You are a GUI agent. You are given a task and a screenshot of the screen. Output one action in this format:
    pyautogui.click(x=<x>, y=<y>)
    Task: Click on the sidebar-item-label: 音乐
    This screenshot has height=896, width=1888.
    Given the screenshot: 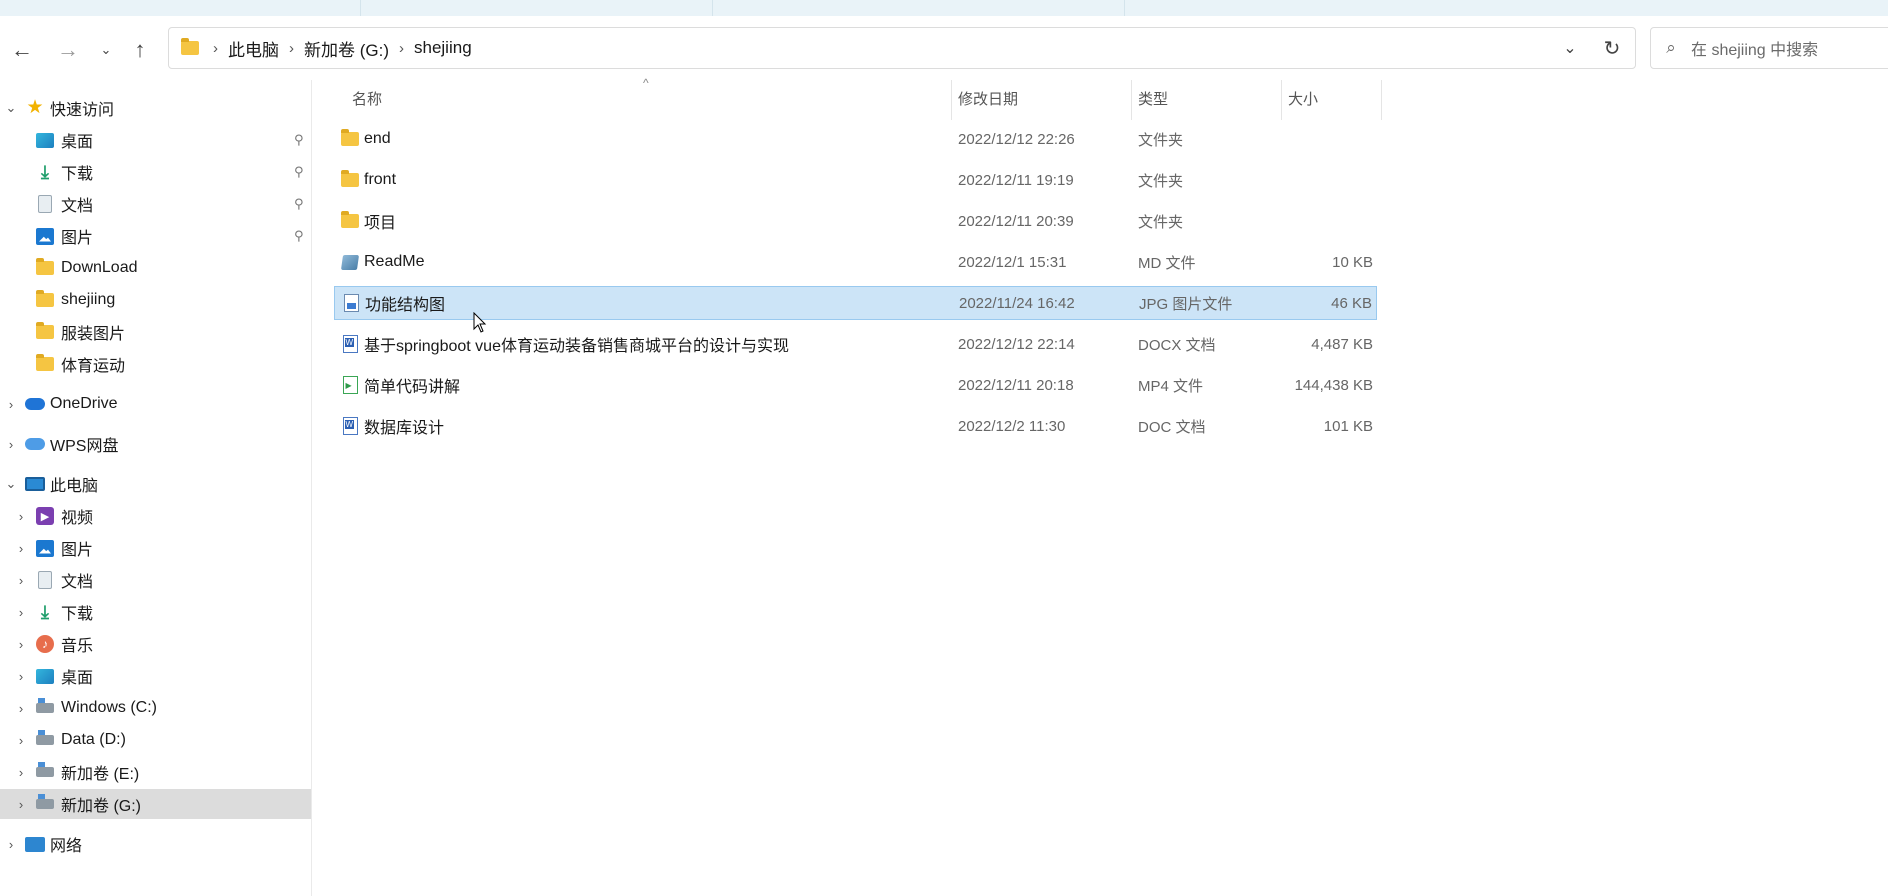 What is the action you would take?
    pyautogui.click(x=77, y=646)
    